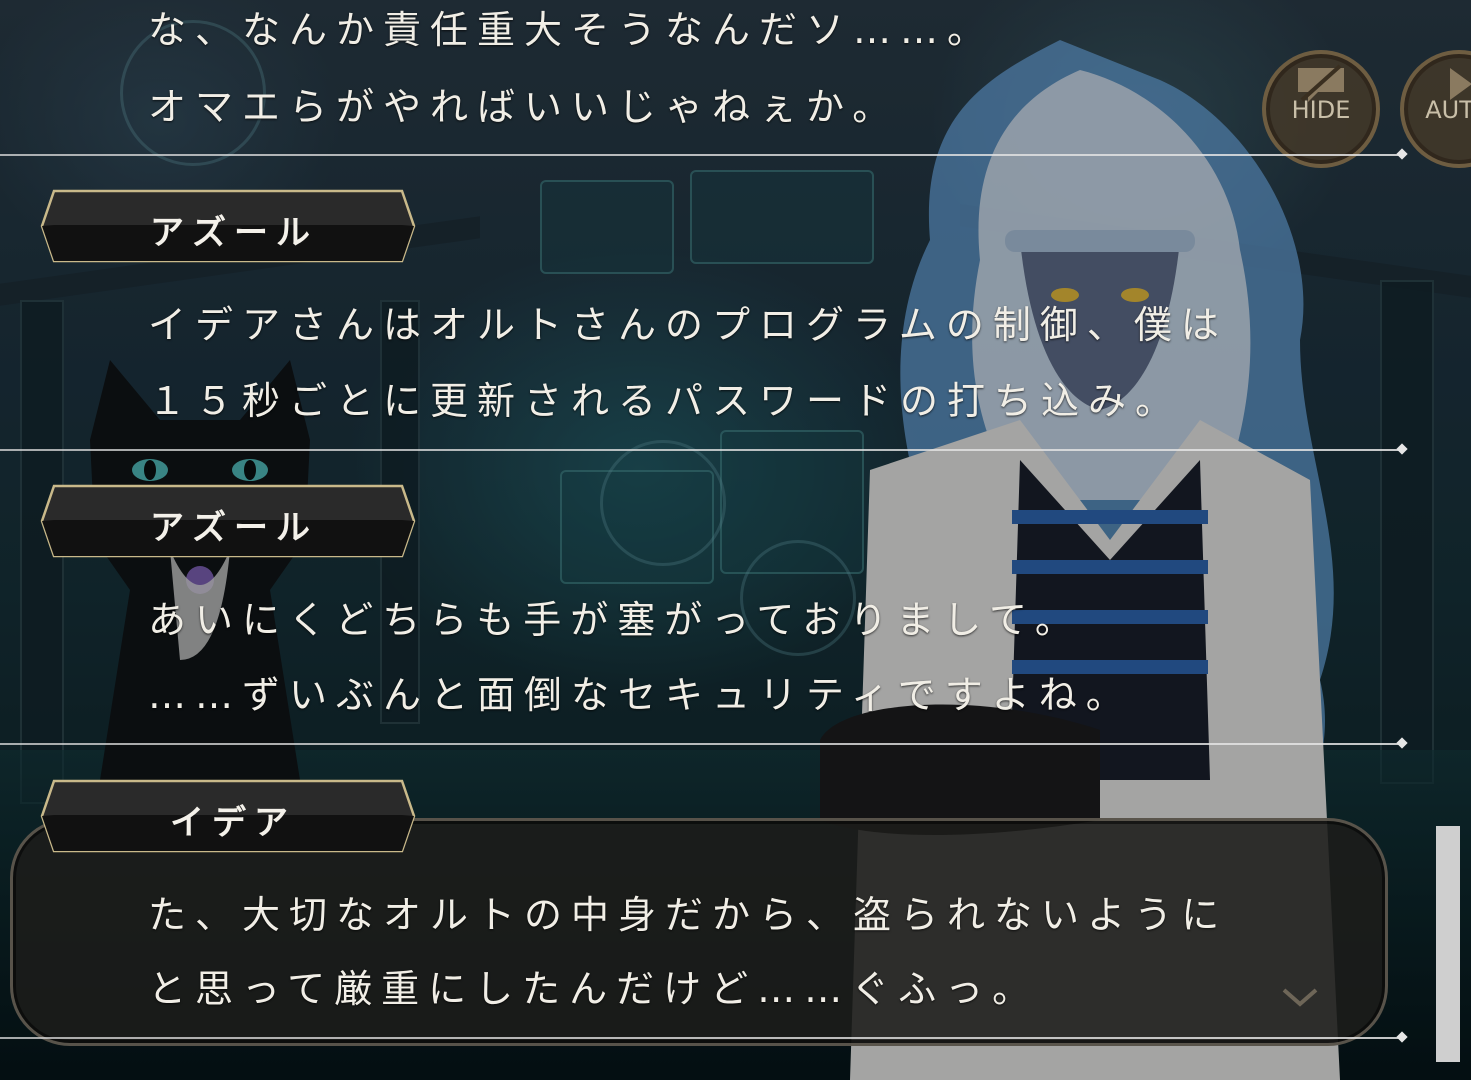 Image resolution: width=1471 pixels, height=1080 pixels. Describe the element at coordinates (688, 915) in the screenshot. I see `dialogue-line: た、大切なオルトの中身だから、盗られないように` at that location.